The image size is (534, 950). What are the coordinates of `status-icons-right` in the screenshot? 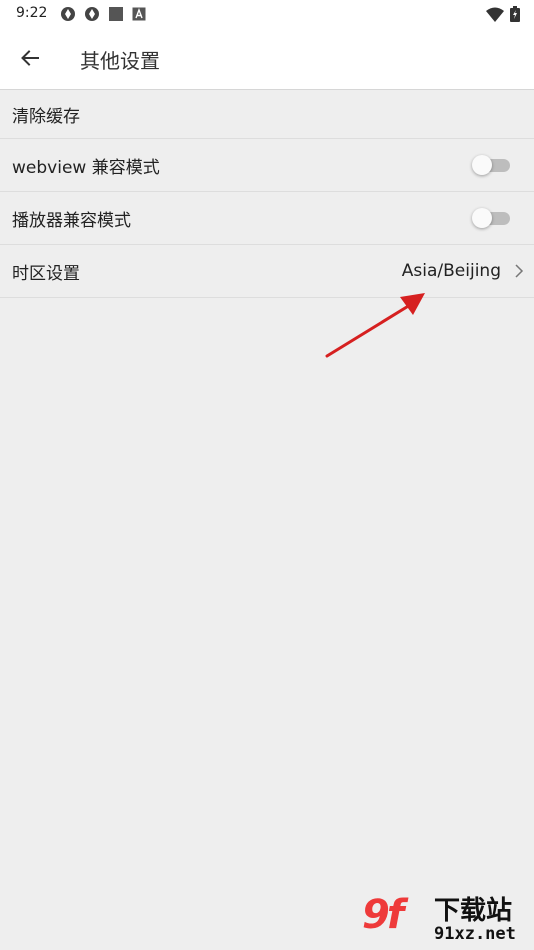 It's located at (503, 14).